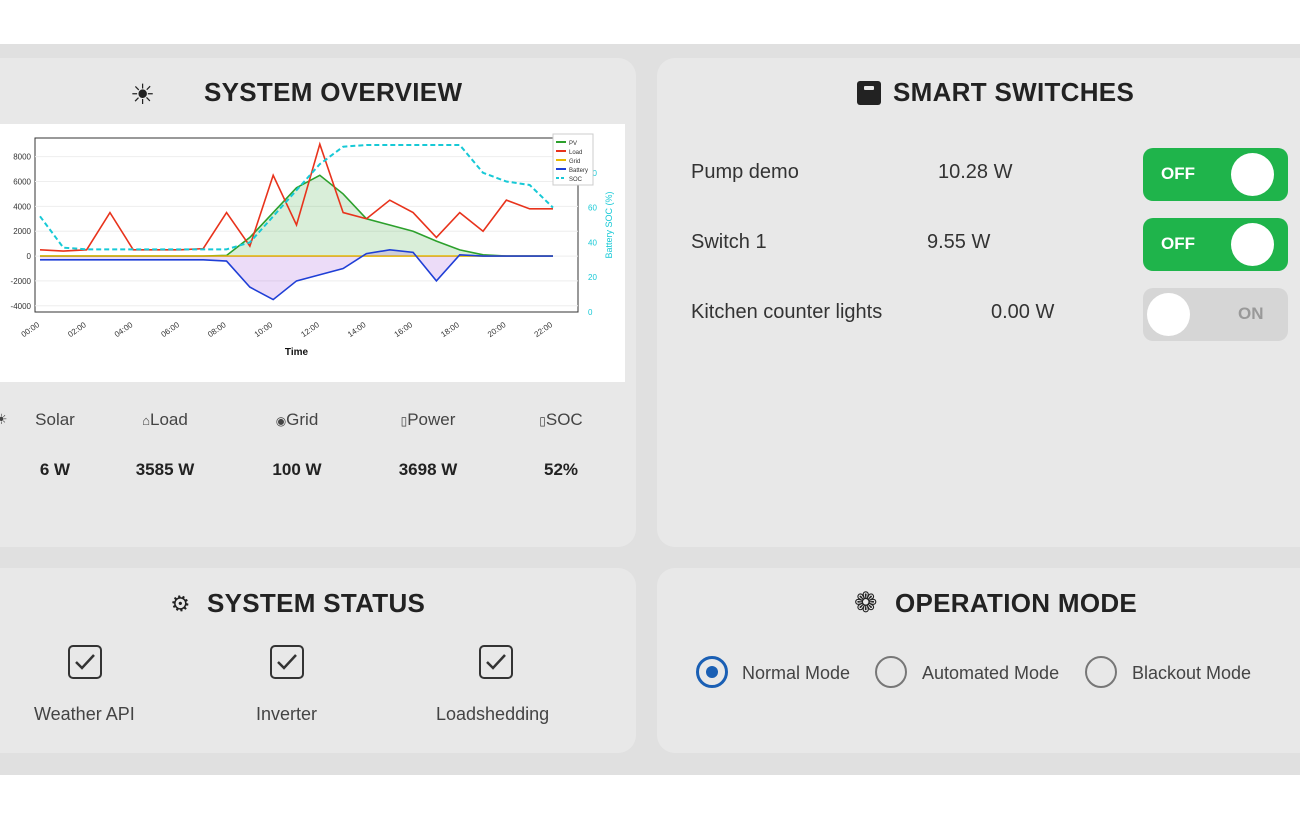  What do you see at coordinates (1215, 314) in the screenshot?
I see `kitchen-lights-toggle: ON` at bounding box center [1215, 314].